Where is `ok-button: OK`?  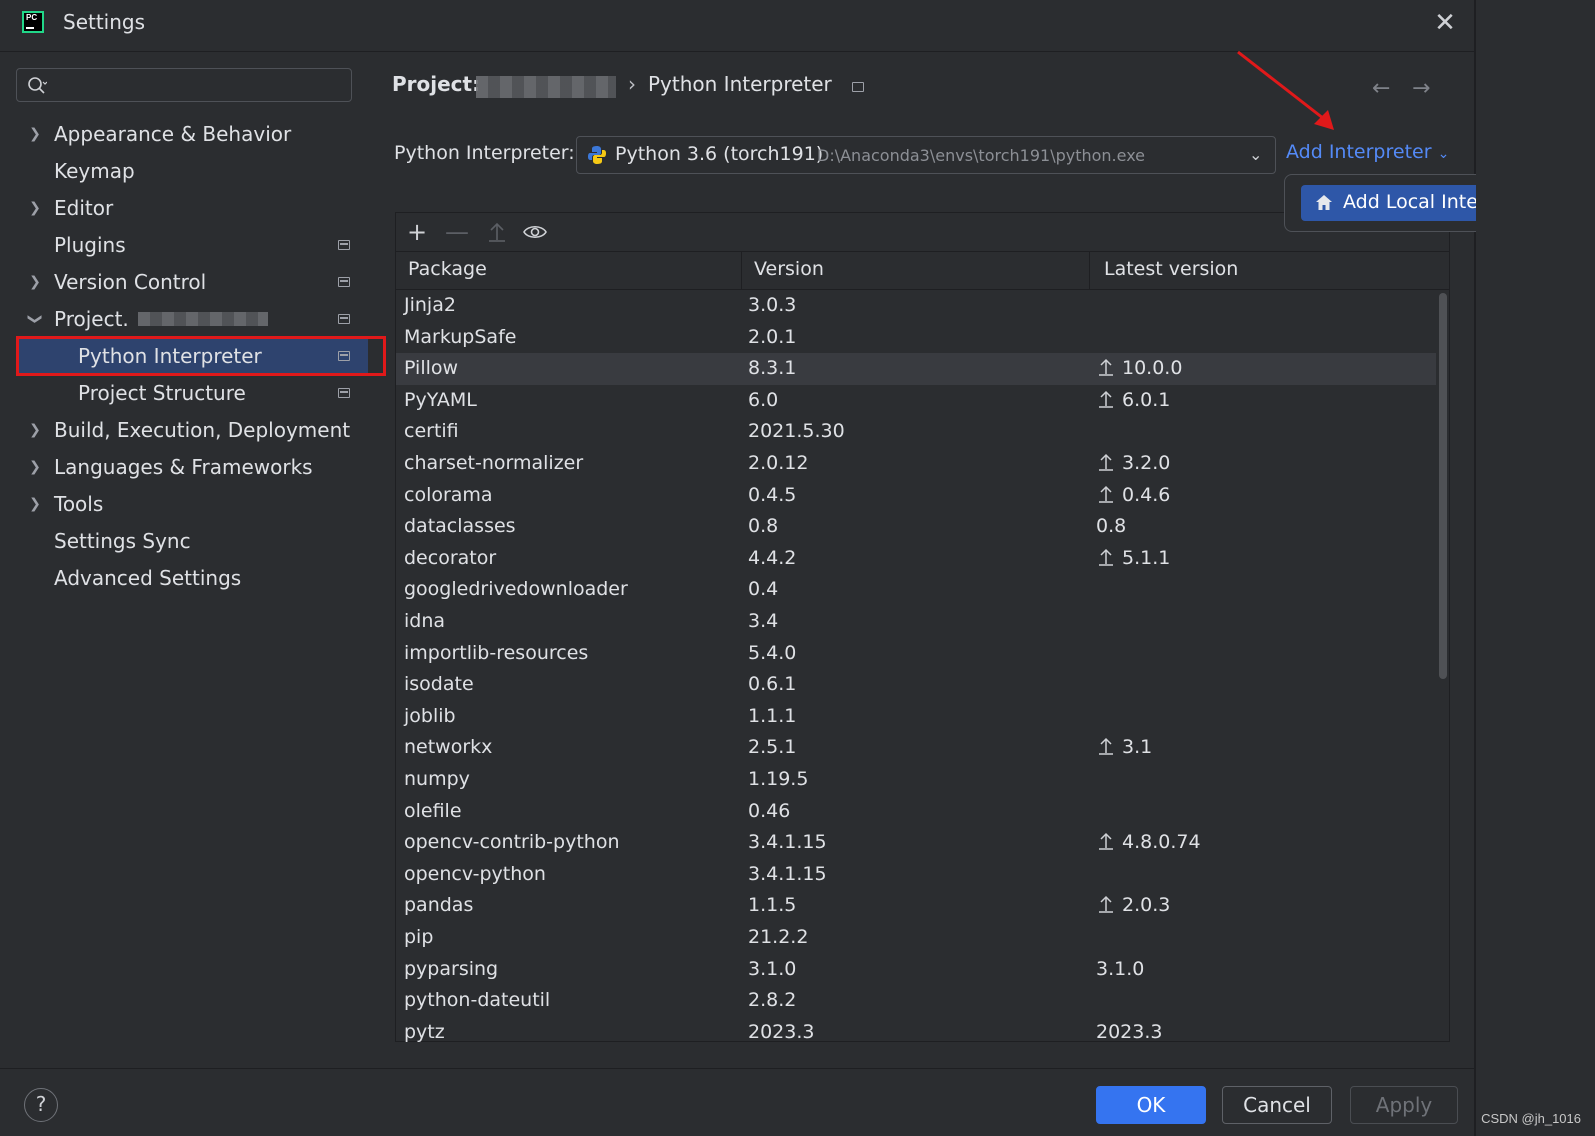
ok-button: OK is located at coordinates (1151, 1105).